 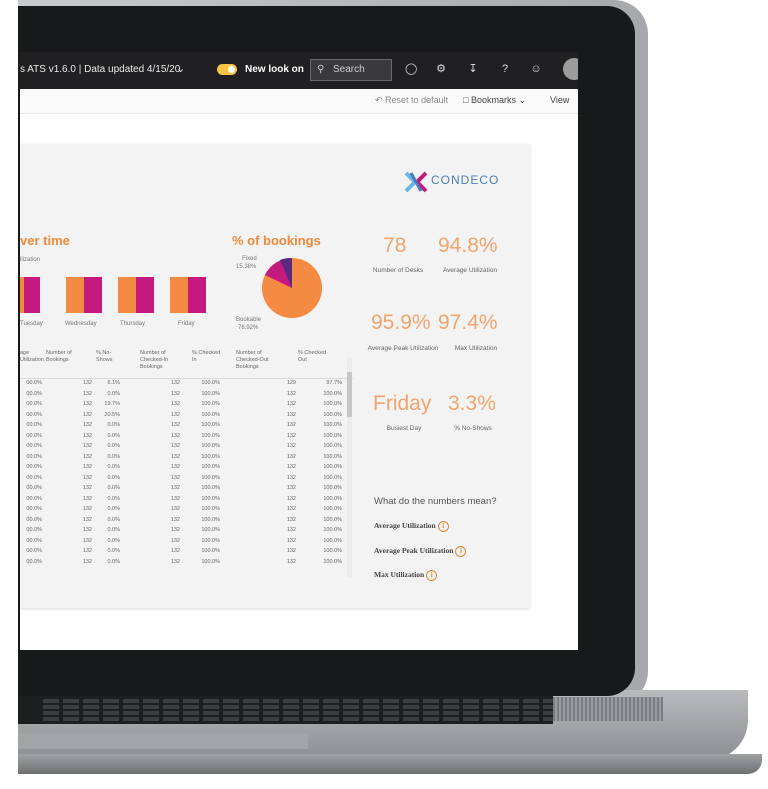 What do you see at coordinates (450, 184) in the screenshot?
I see `condeco-logo: CONDECO` at bounding box center [450, 184].